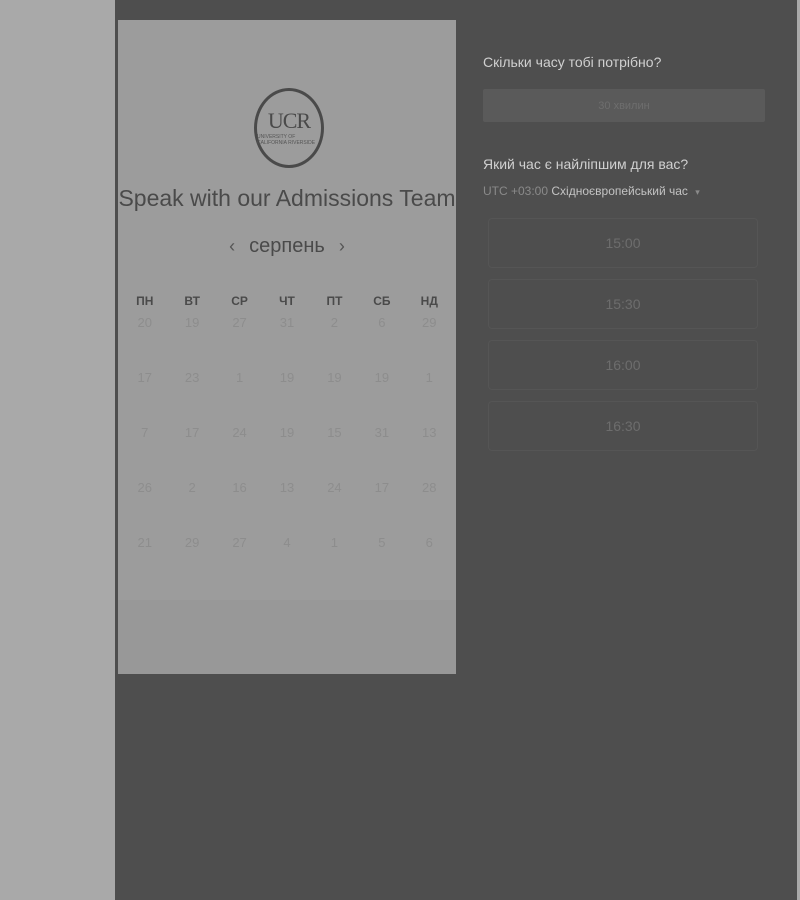 This screenshot has width=800, height=900. Describe the element at coordinates (239, 504) in the screenshot. I see `calendar-date: 16` at that location.